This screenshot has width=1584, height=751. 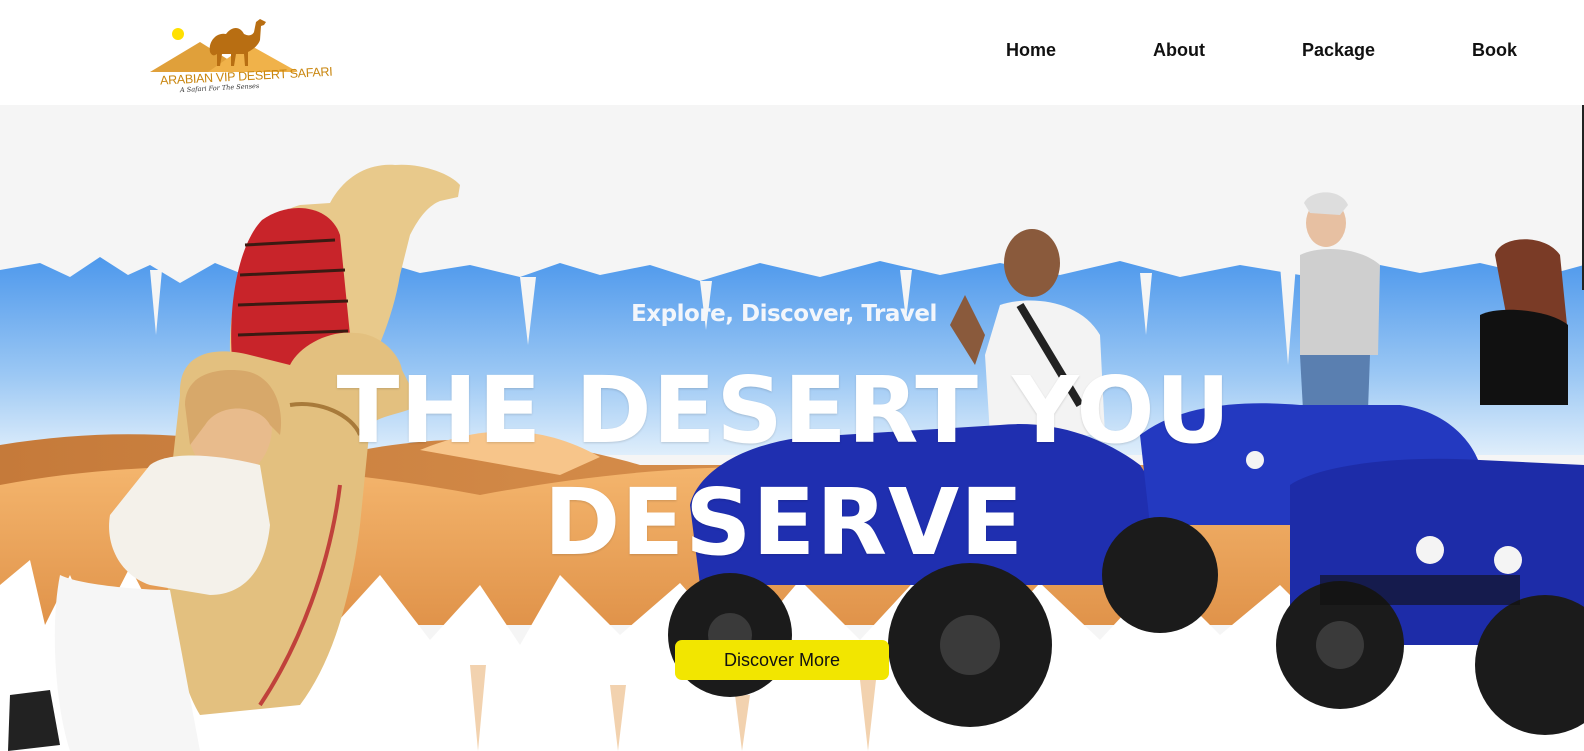 What do you see at coordinates (784, 314) in the screenshot?
I see `hero-subtitle: Explore, Discover, Travel` at bounding box center [784, 314].